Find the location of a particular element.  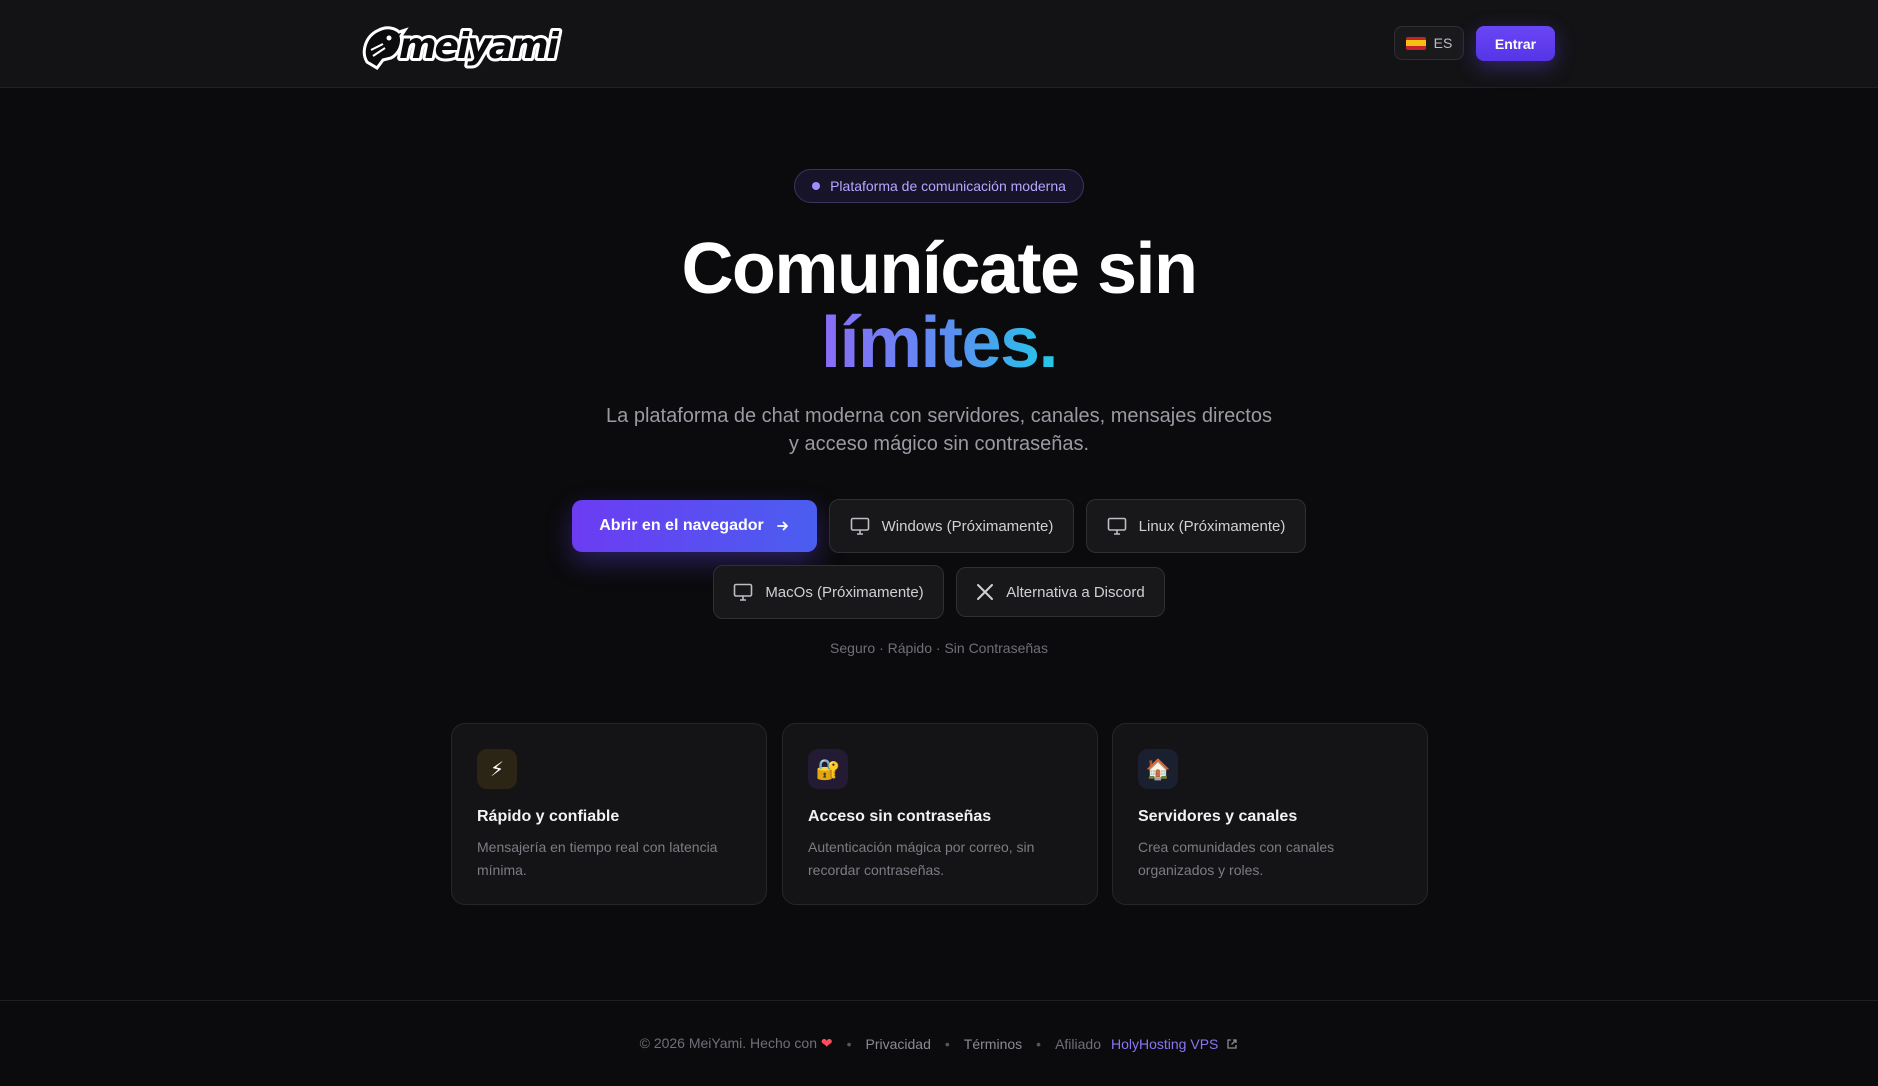

feature-title: Rápido y confiable is located at coordinates (548, 816).